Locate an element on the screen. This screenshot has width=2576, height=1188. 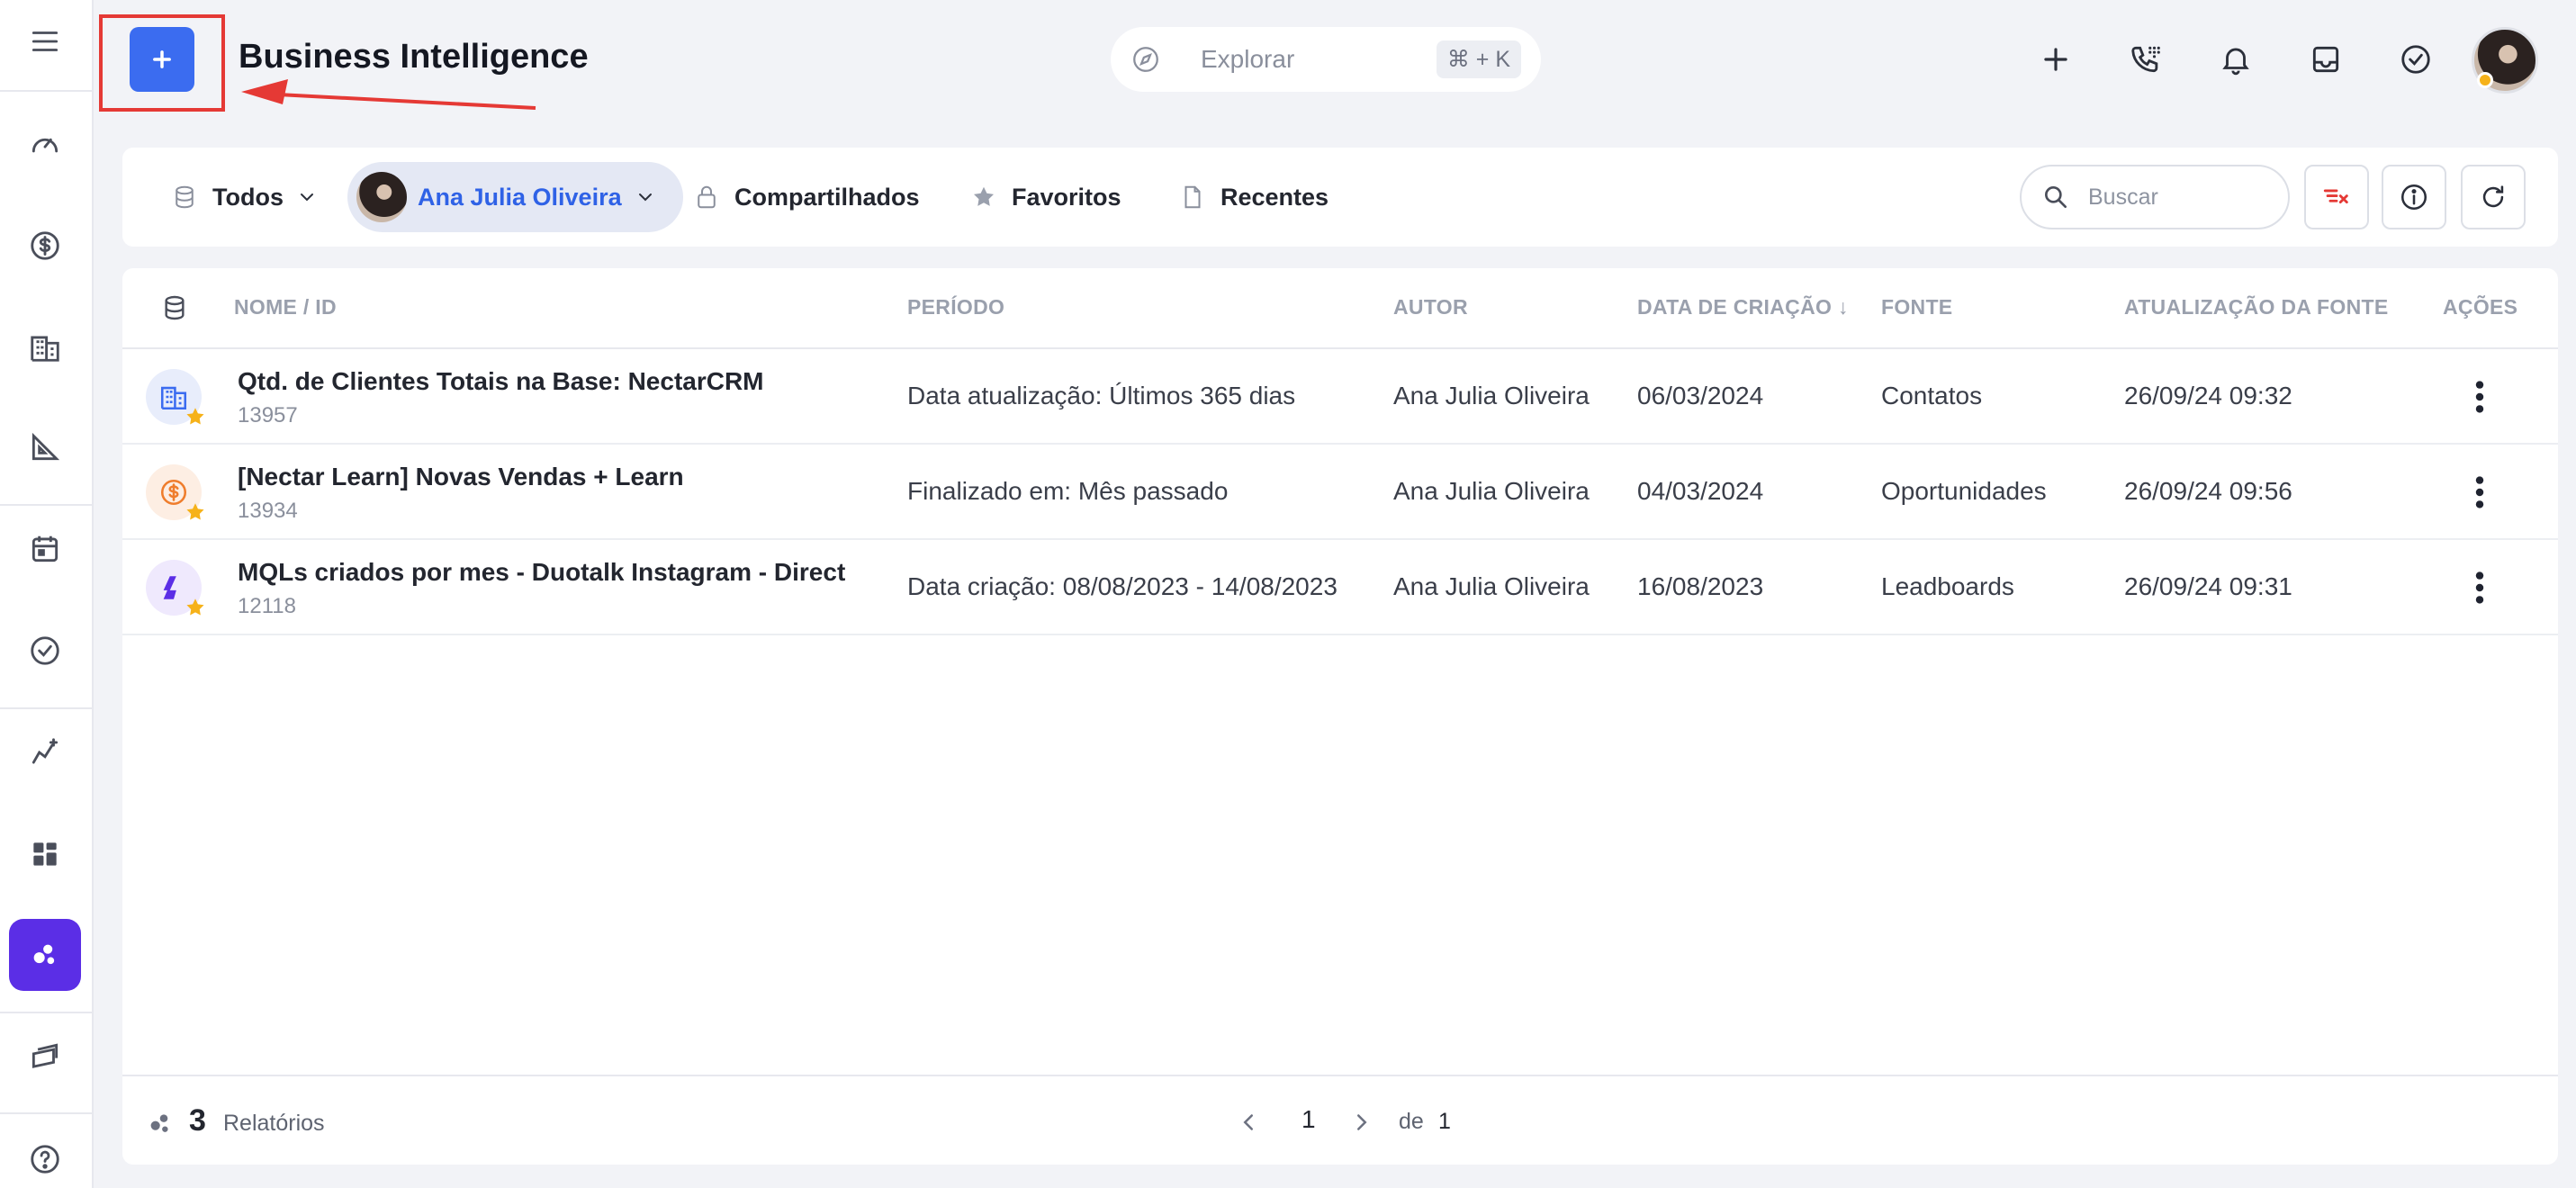
report-source: Leadboards is located at coordinates (1947, 586).